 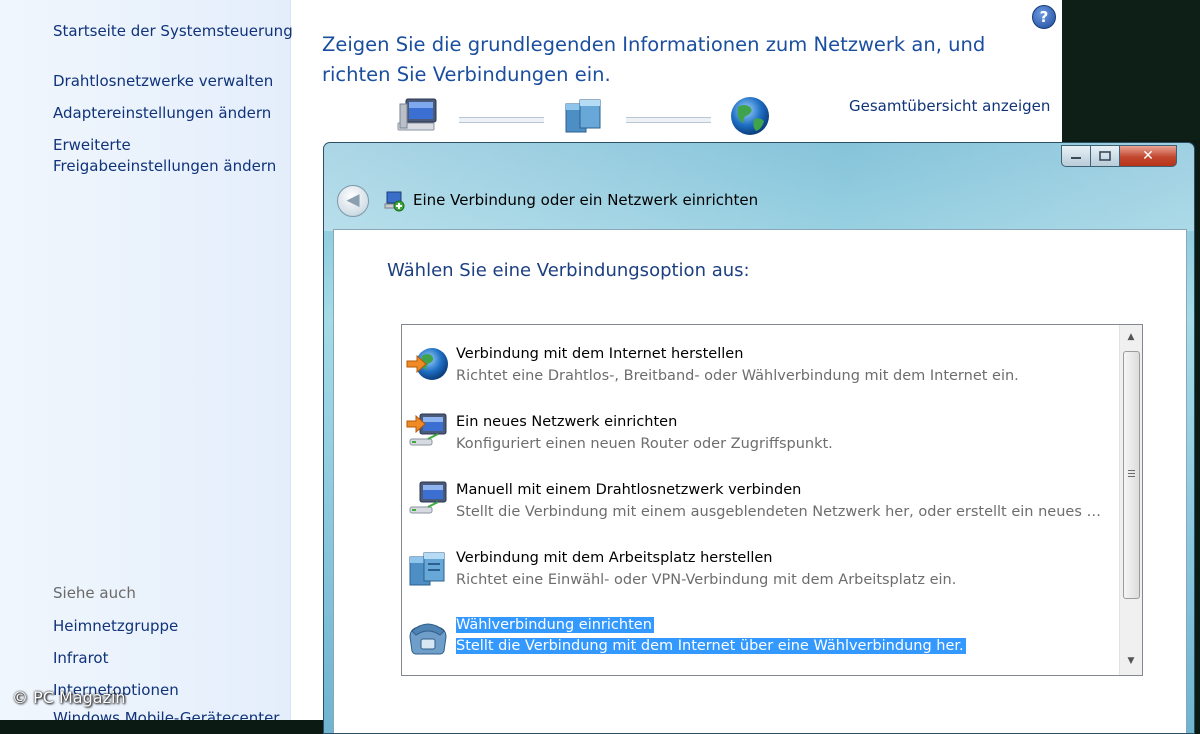 I want to click on close-icon: ✕, so click(x=1148, y=156).